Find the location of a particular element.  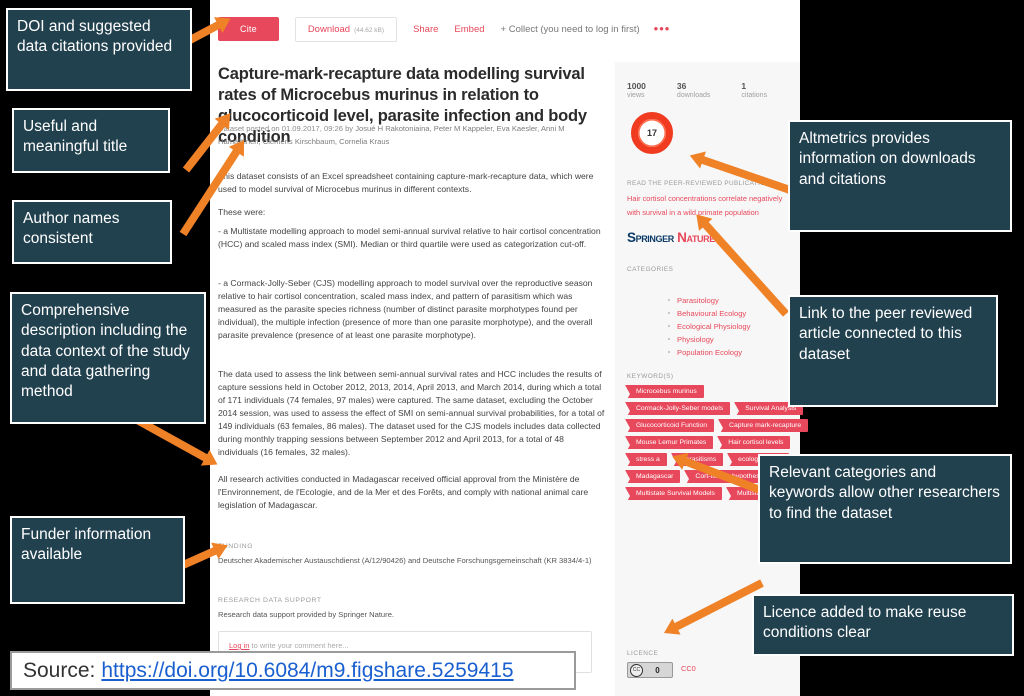

more-options-icon: ••• is located at coordinates (662, 28).